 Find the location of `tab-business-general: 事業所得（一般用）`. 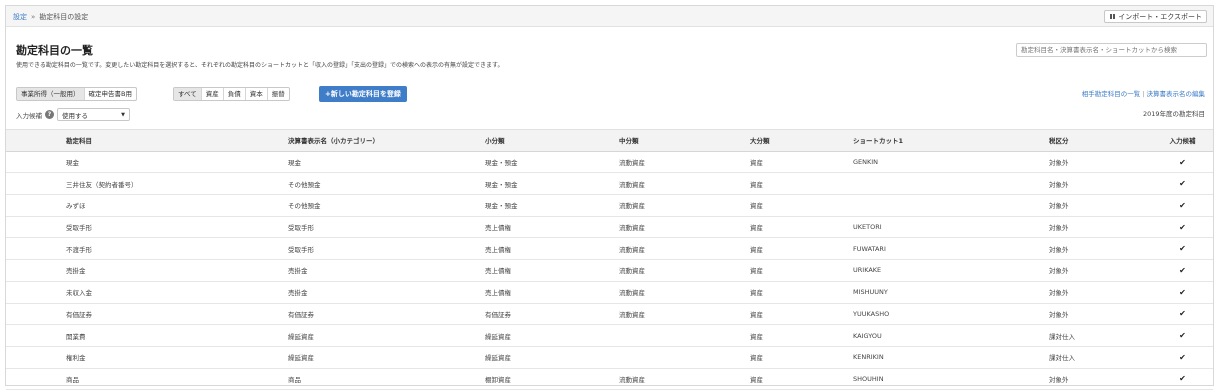

tab-business-general: 事業所得（一般用） is located at coordinates (51, 94).